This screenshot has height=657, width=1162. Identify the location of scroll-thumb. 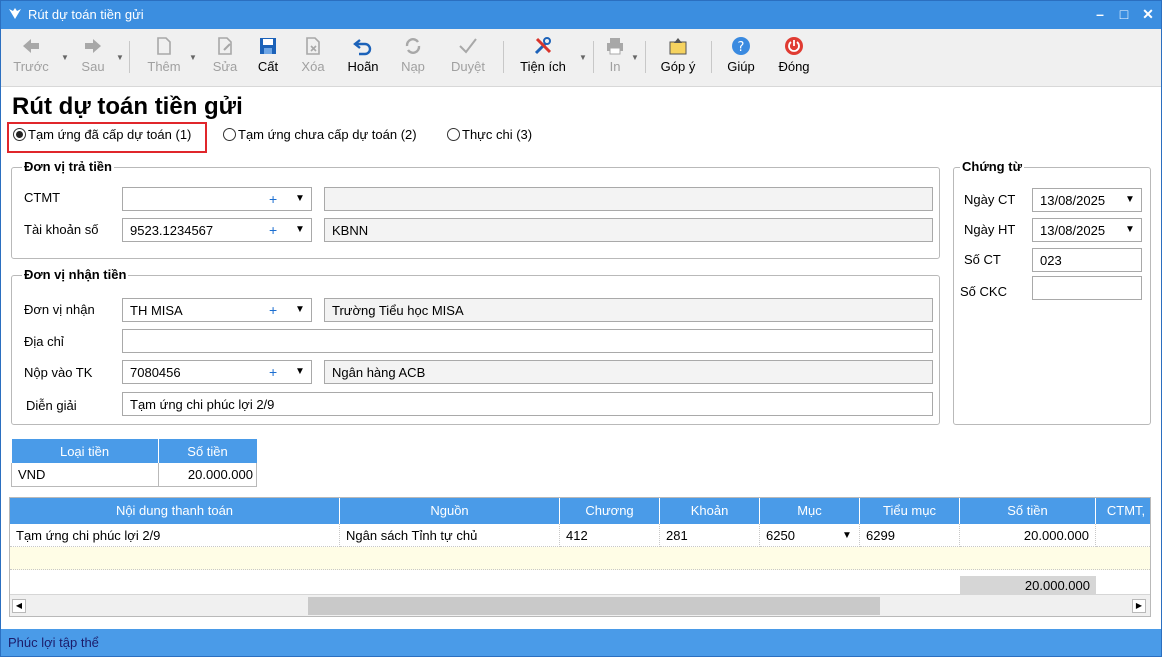
(594, 606).